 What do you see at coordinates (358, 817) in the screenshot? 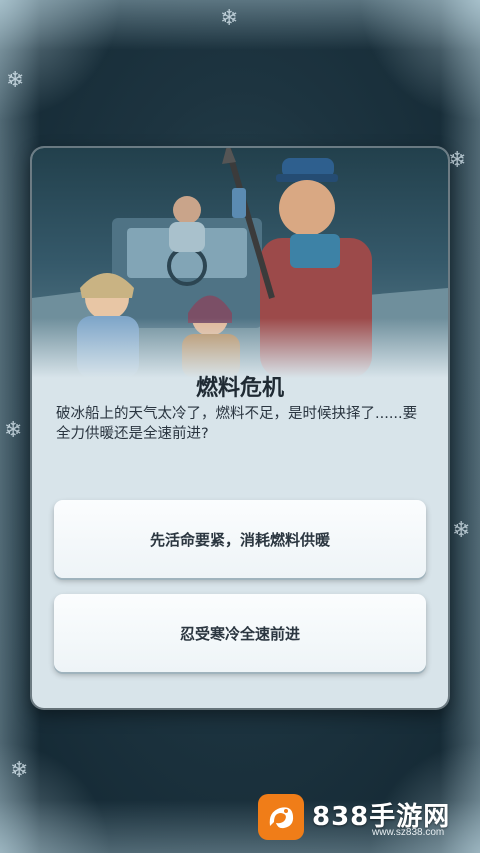
I see `watermark-logo: 838手游网 www.sz838.com` at bounding box center [358, 817].